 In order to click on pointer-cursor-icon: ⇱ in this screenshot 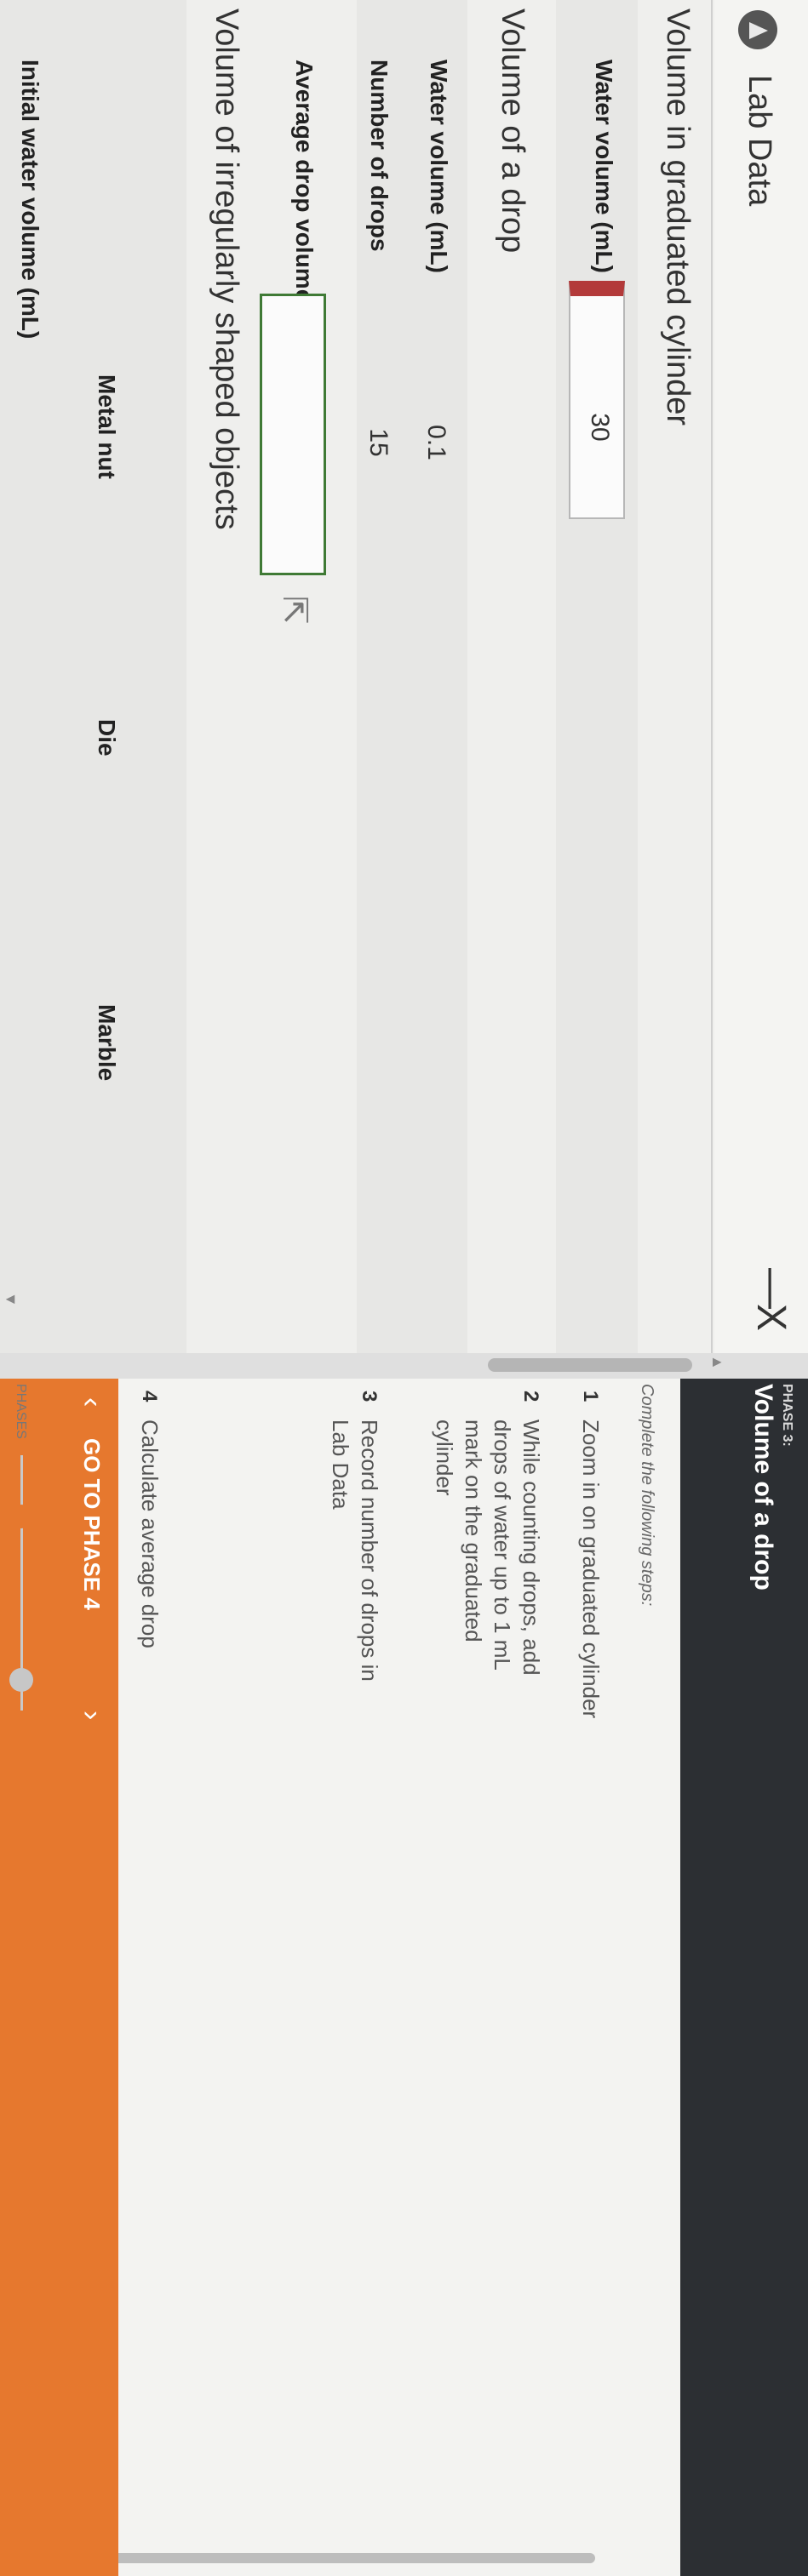, I will do `click(295, 610)`.